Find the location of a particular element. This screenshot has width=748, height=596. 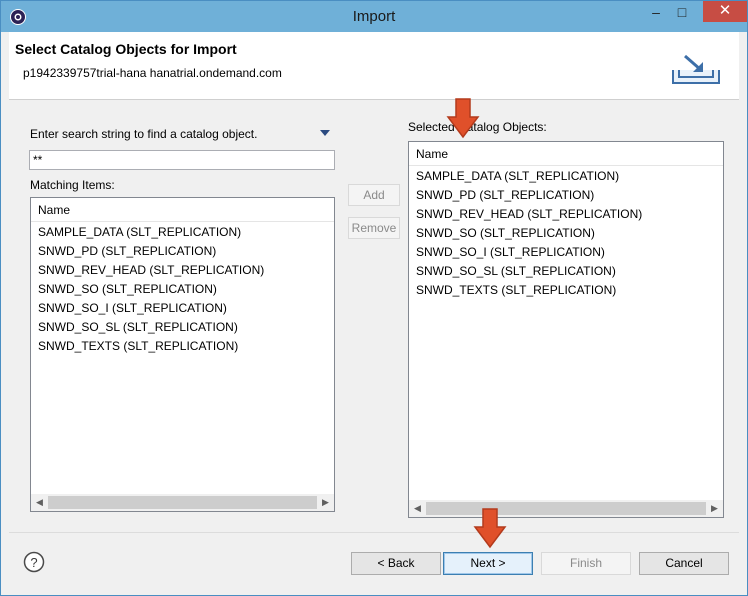

search-input is located at coordinates (182, 160).